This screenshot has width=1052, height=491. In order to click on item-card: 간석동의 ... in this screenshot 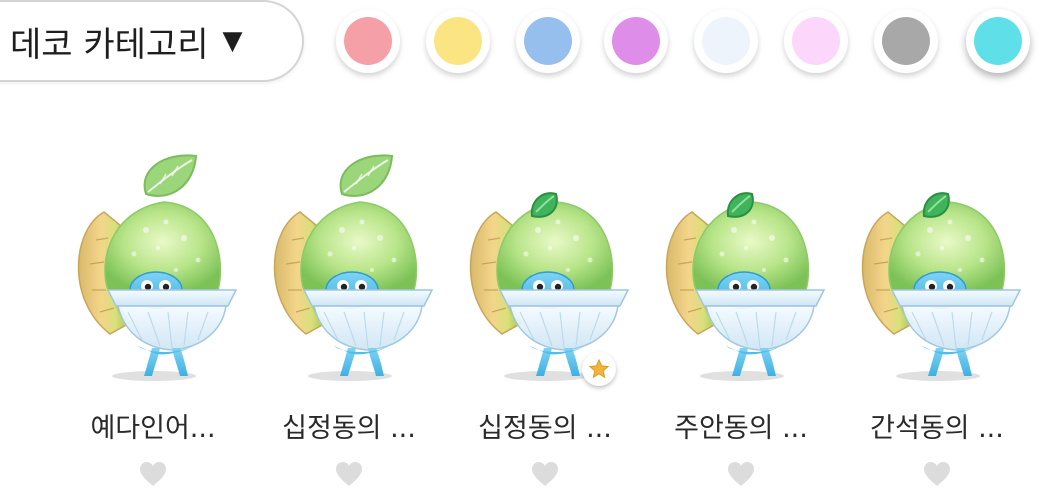, I will do `click(937, 320)`.